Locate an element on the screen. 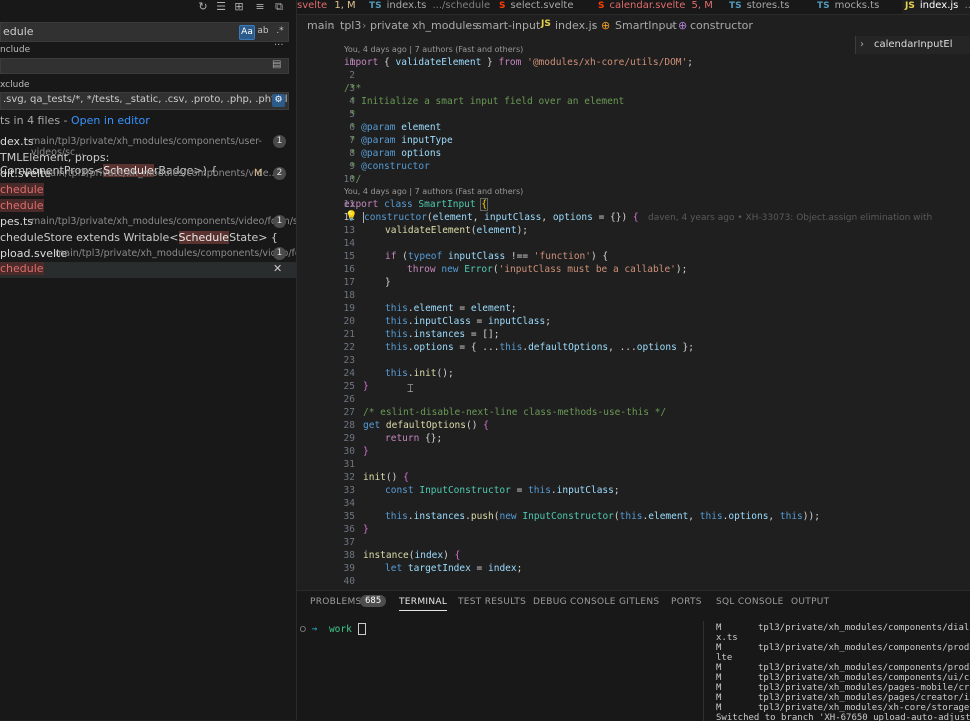 The image size is (970, 721). line-number: 36 is located at coordinates (349, 529).